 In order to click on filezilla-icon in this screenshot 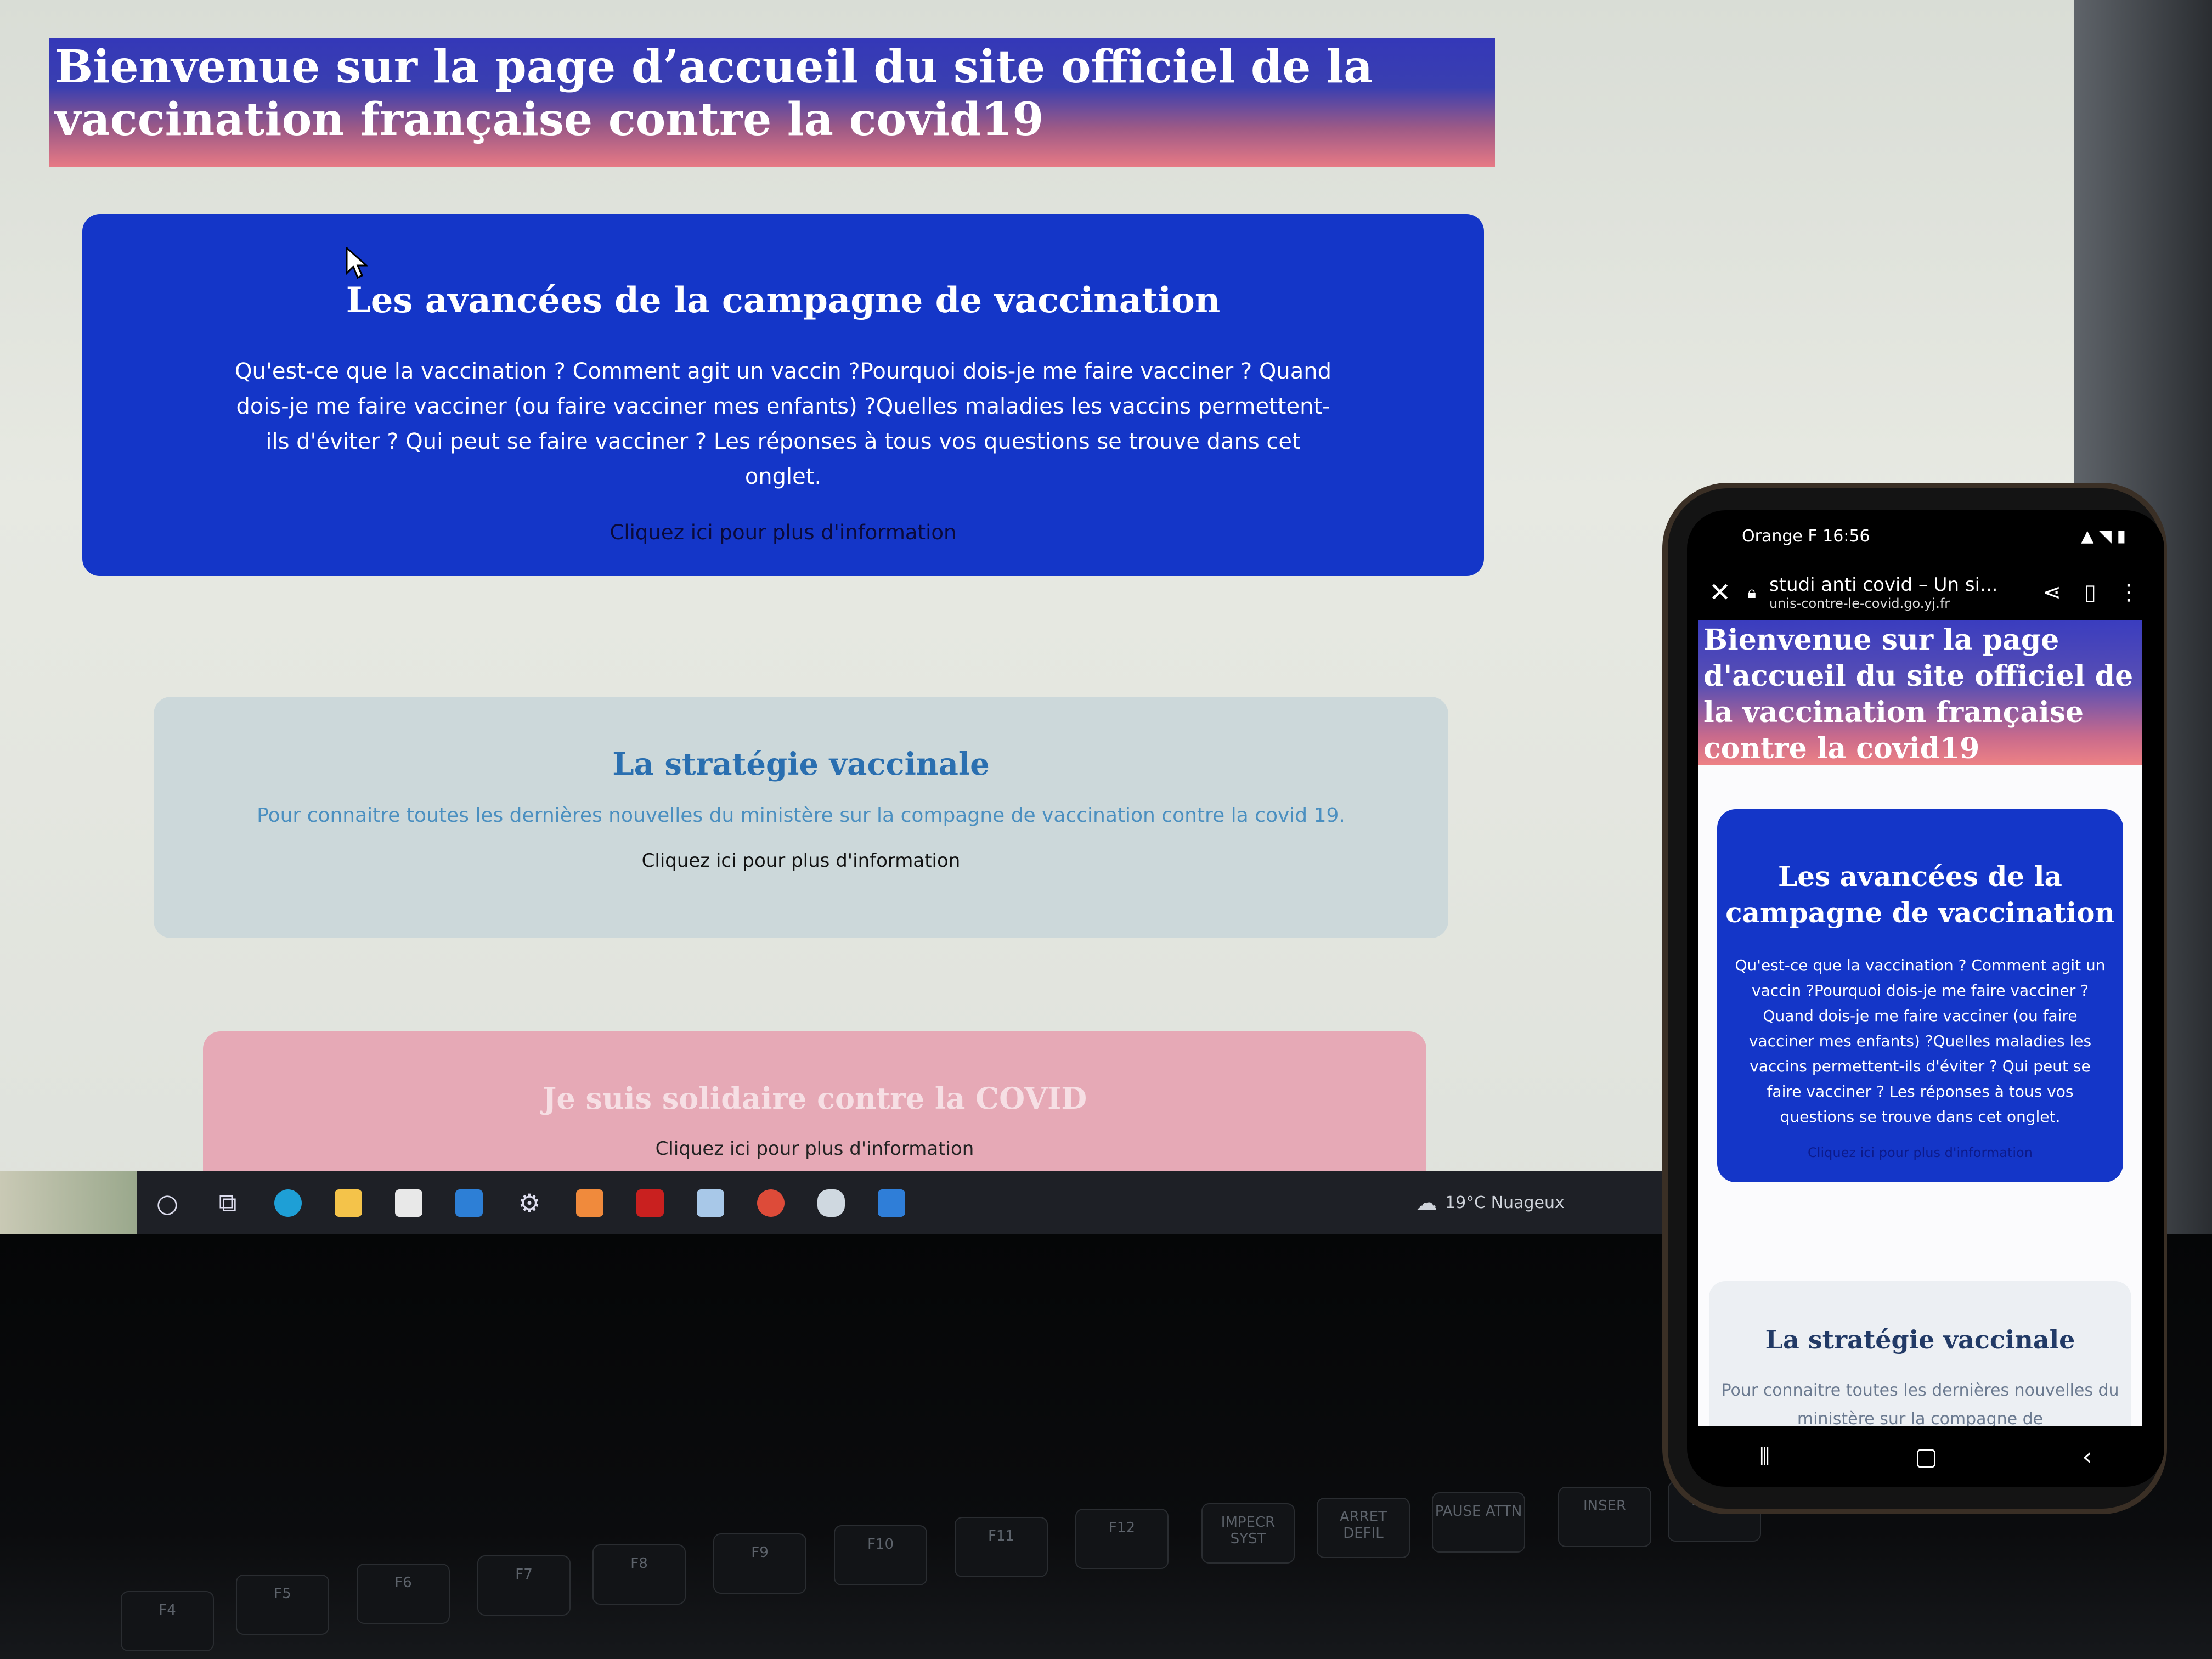, I will do `click(650, 1203)`.